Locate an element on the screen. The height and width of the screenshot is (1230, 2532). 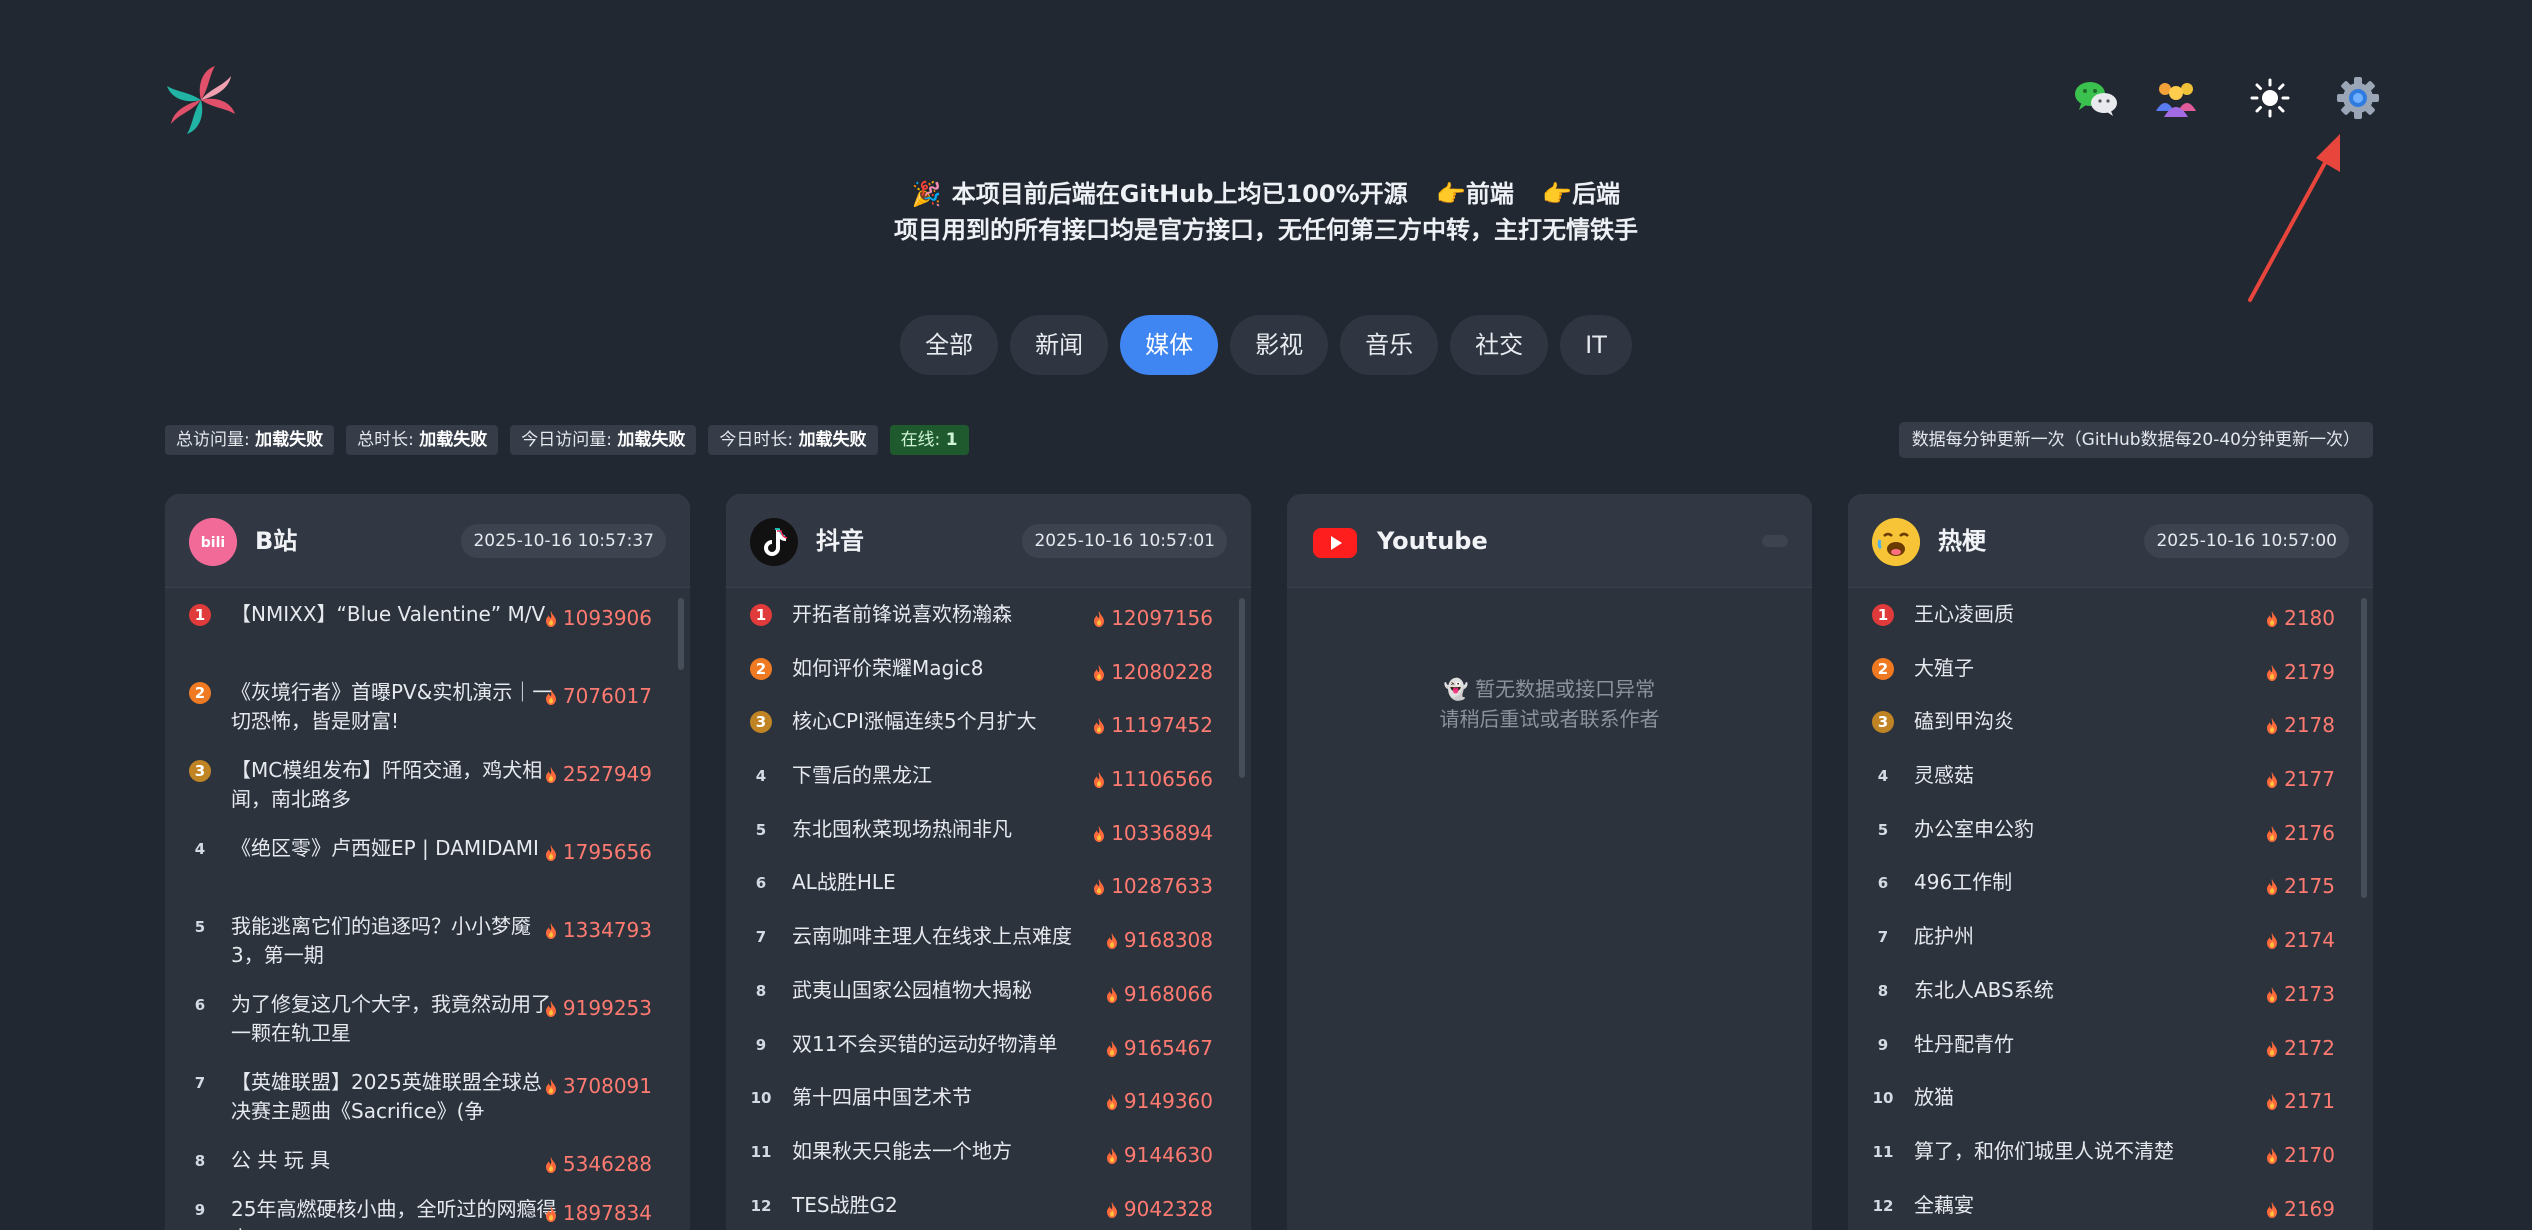
hot-value: 5346288 is located at coordinates (598, 1164).